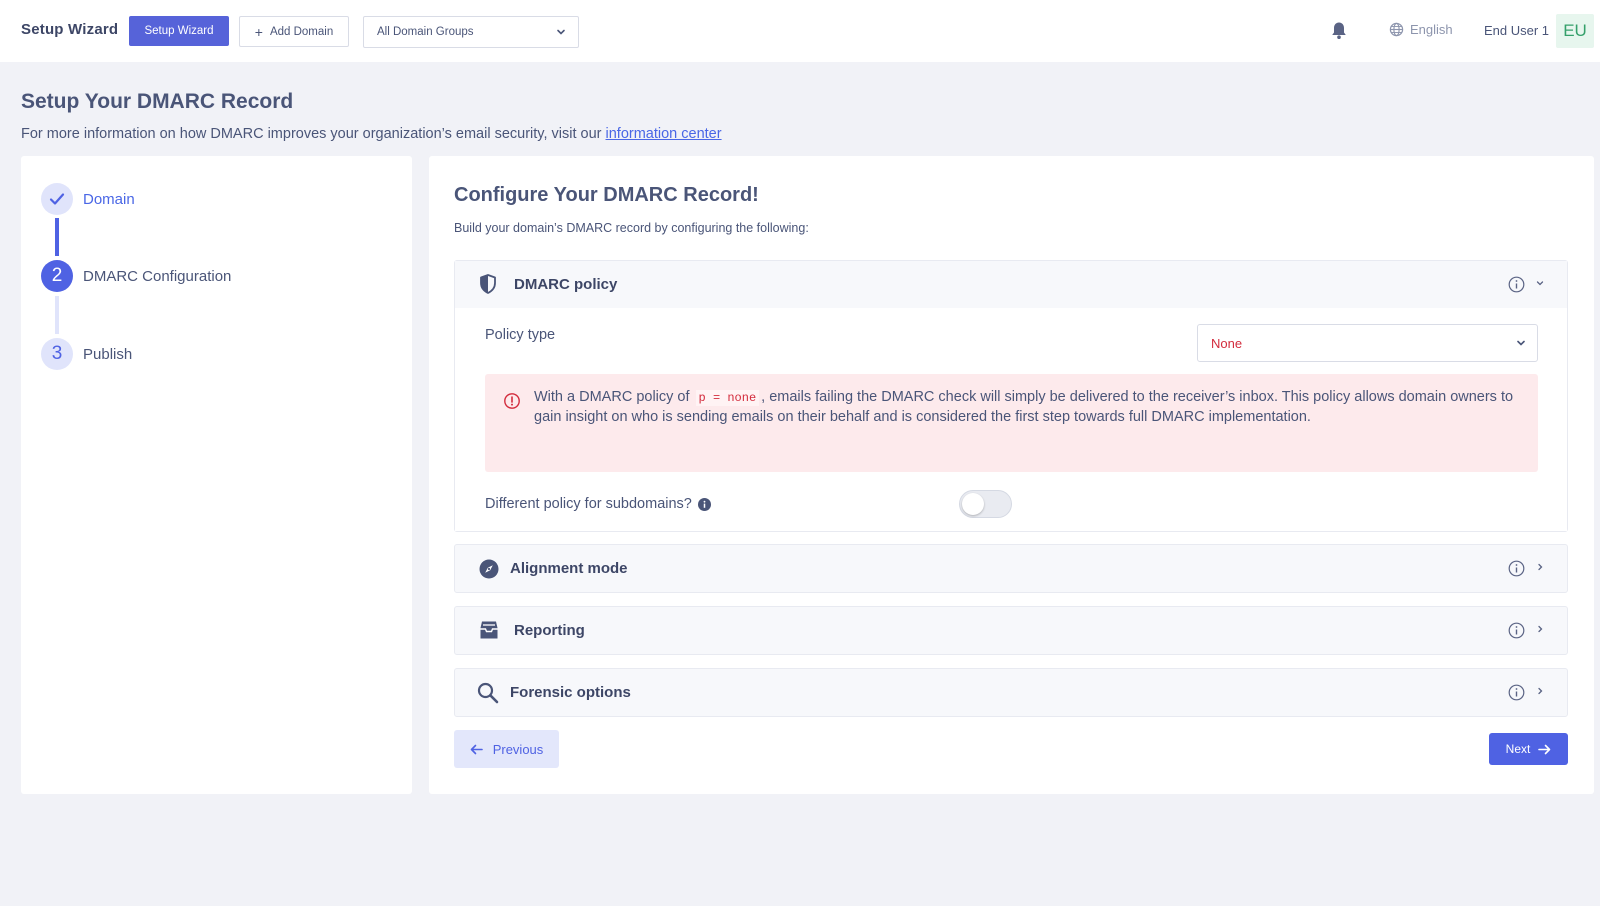 This screenshot has width=1600, height=906. What do you see at coordinates (70, 29) in the screenshot?
I see `app-title: Setup Wizard` at bounding box center [70, 29].